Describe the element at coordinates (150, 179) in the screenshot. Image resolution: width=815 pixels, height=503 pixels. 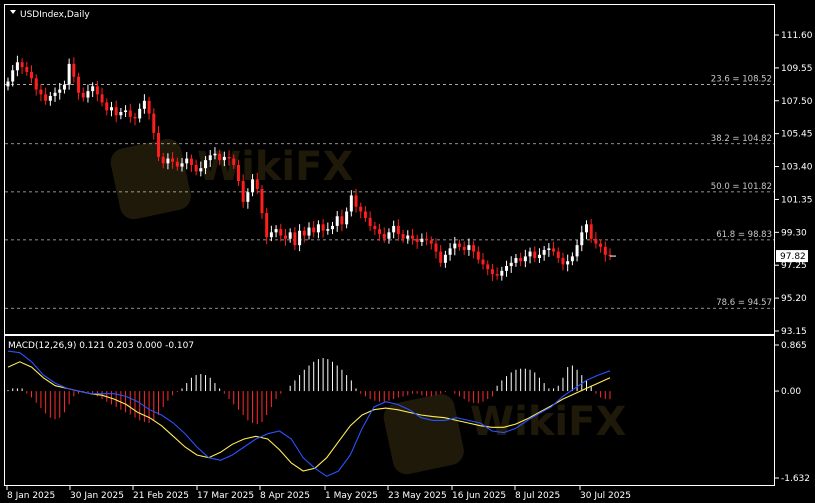
I see `watermark-logo-shape` at that location.